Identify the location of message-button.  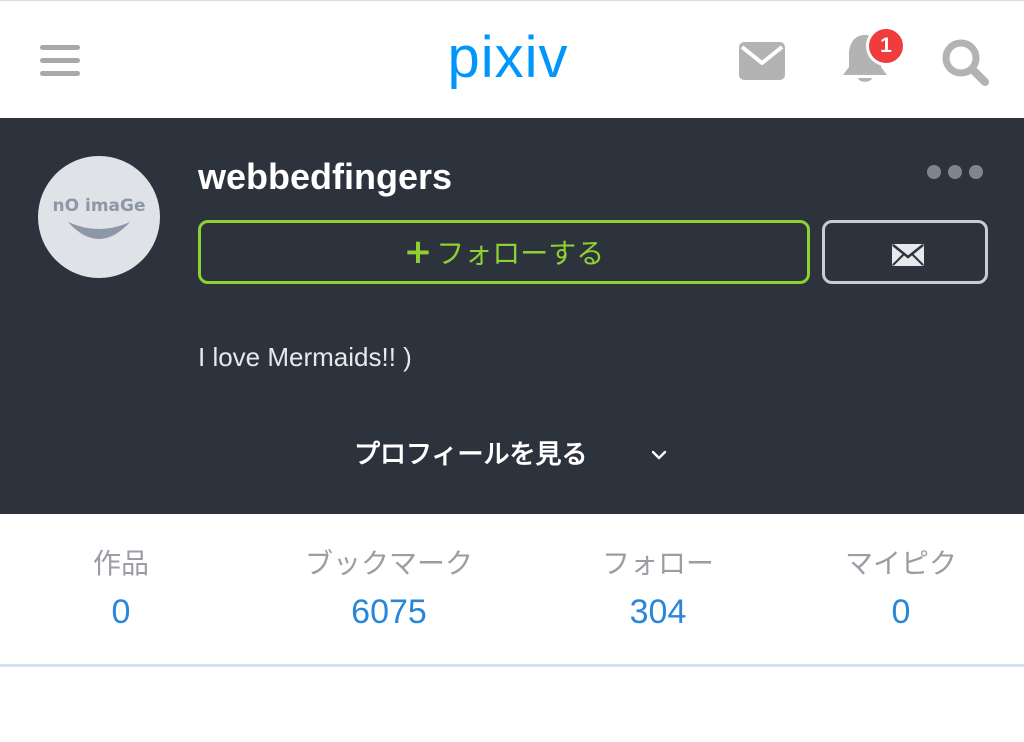
(905, 252).